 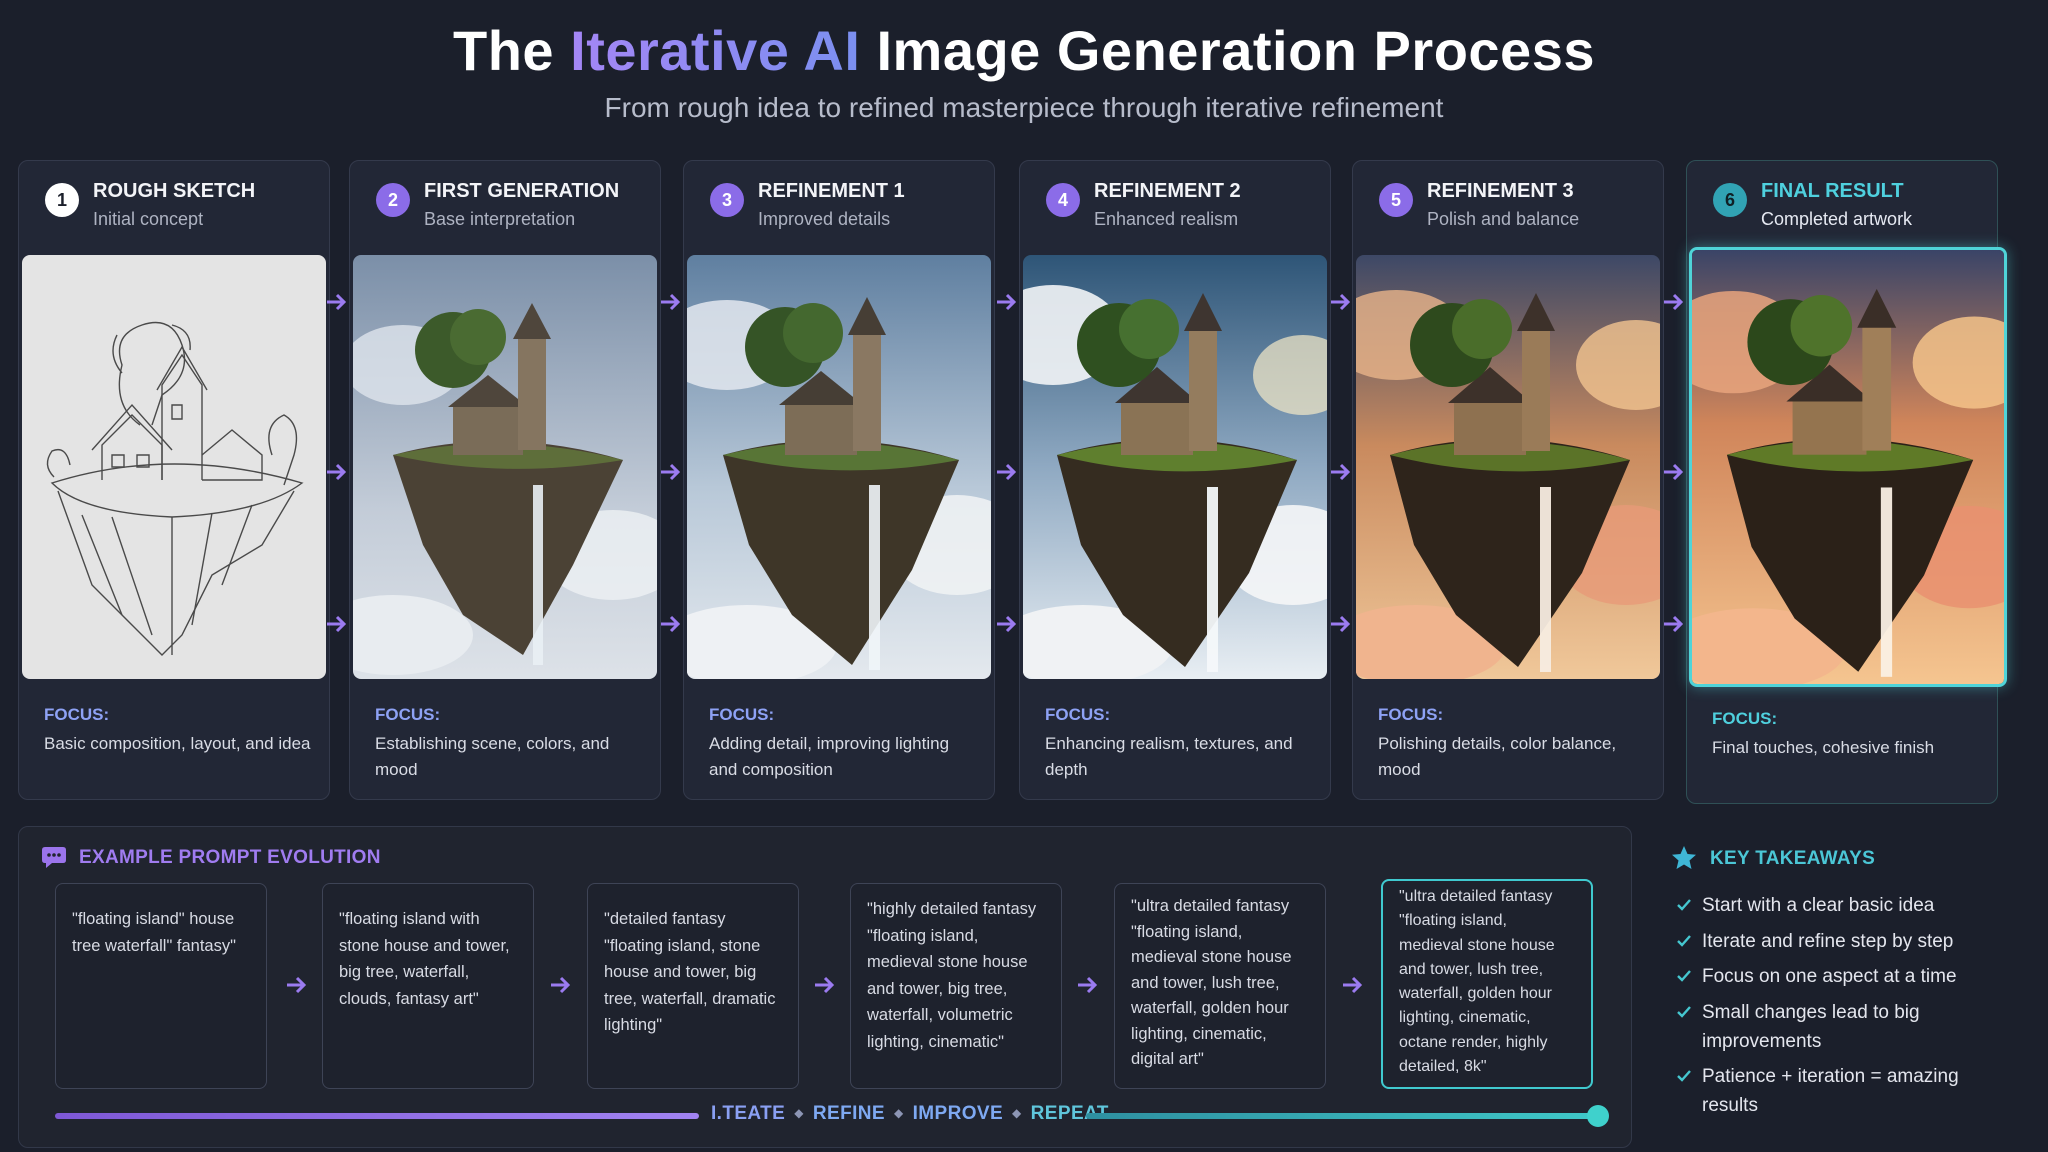 I want to click on takeaway-text: Iterate and refine step by step, so click(x=1828, y=941).